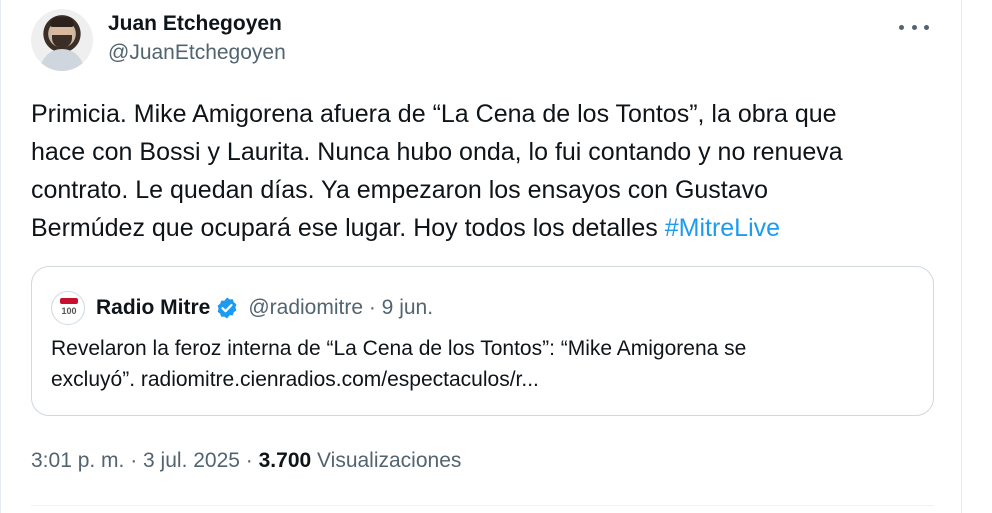 This screenshot has height=513, width=992. Describe the element at coordinates (62, 22) in the screenshot. I see `avatar-hair` at that location.